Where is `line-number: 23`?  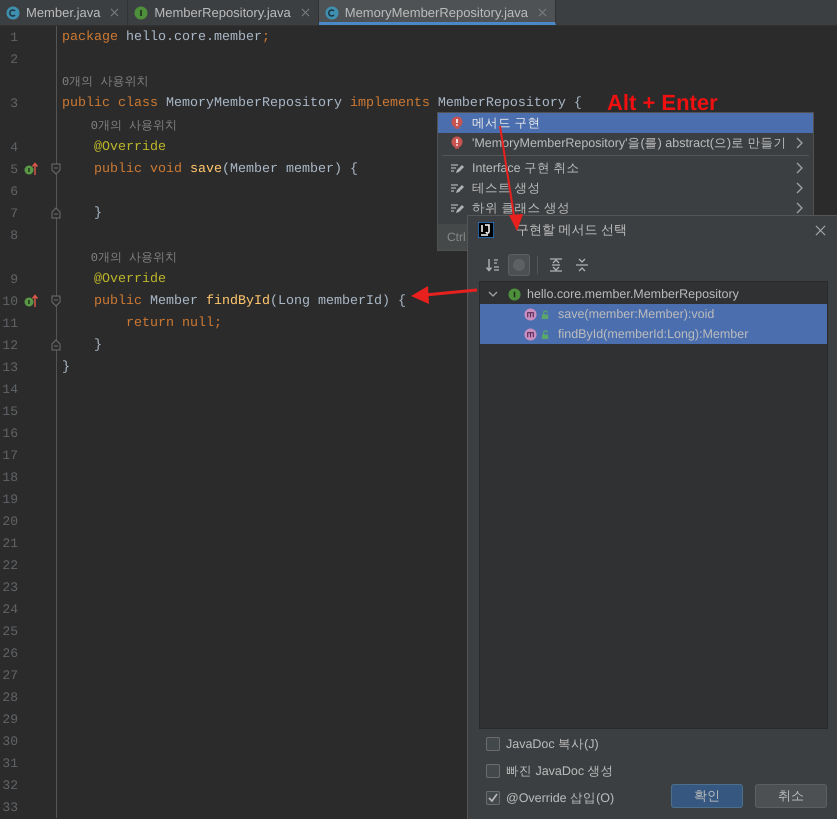 line-number: 23 is located at coordinates (10, 587).